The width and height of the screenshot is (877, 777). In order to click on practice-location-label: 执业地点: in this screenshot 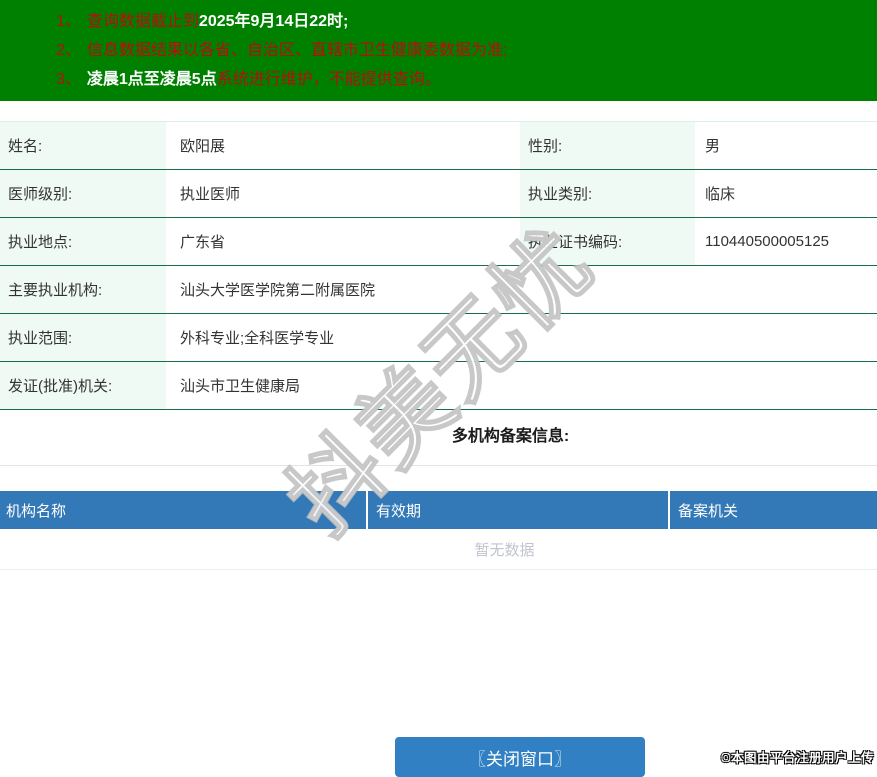, I will do `click(83, 241)`.